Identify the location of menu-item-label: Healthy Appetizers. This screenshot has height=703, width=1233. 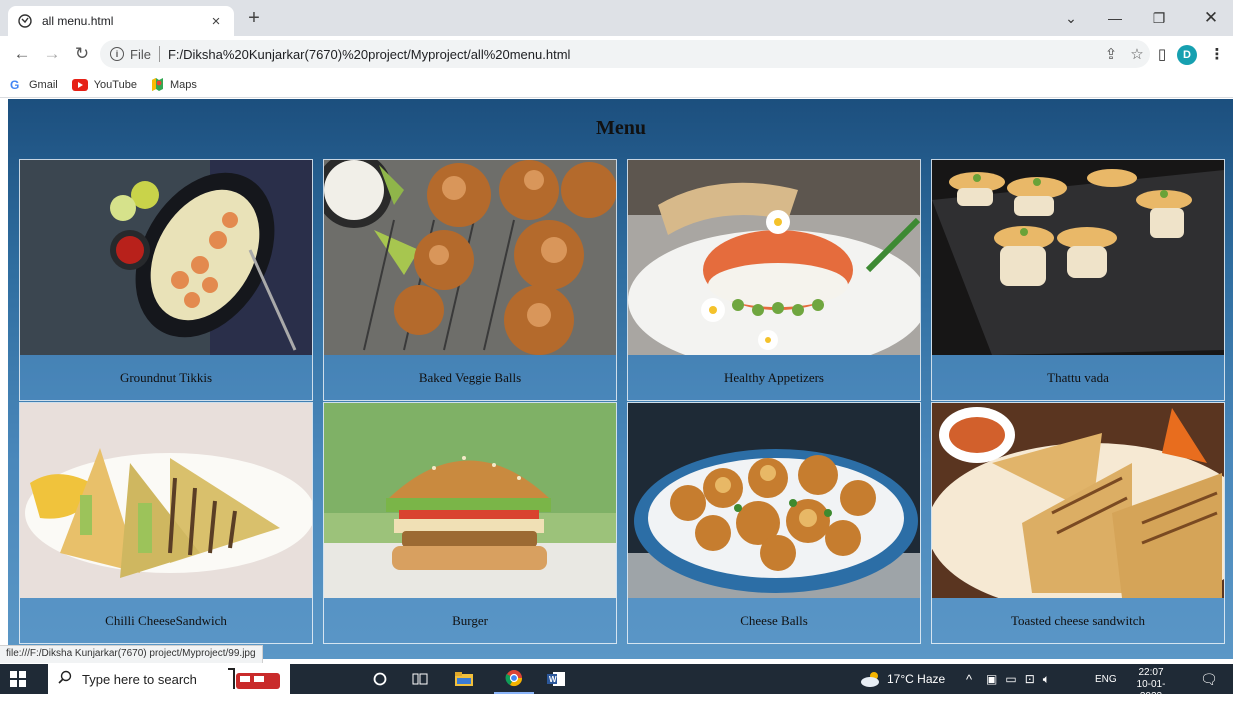
(774, 377).